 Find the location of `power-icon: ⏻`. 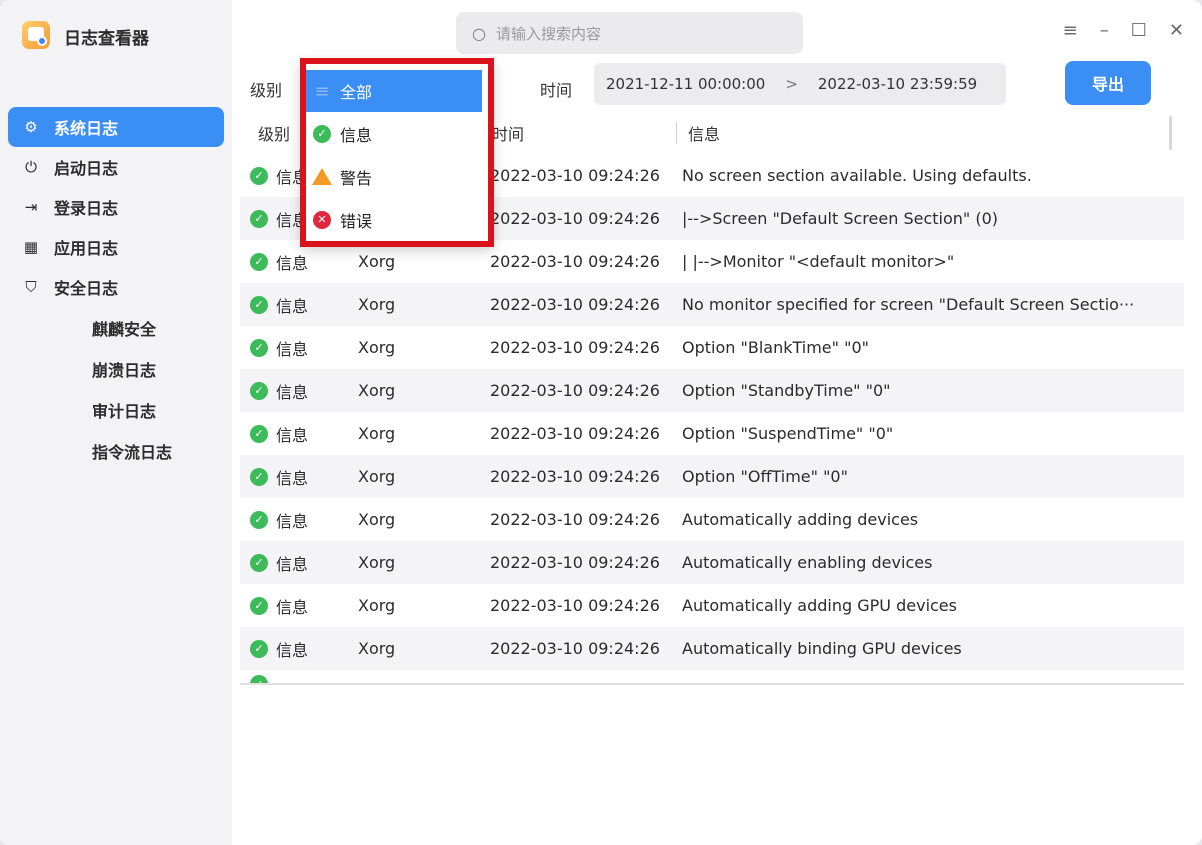

power-icon: ⏻ is located at coordinates (31, 167).